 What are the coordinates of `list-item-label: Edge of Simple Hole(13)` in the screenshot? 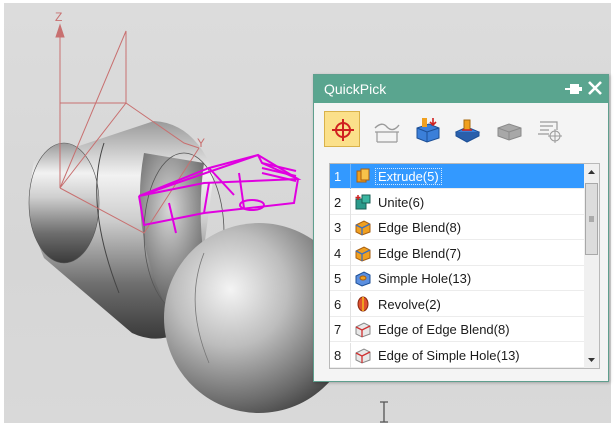 It's located at (449, 355).